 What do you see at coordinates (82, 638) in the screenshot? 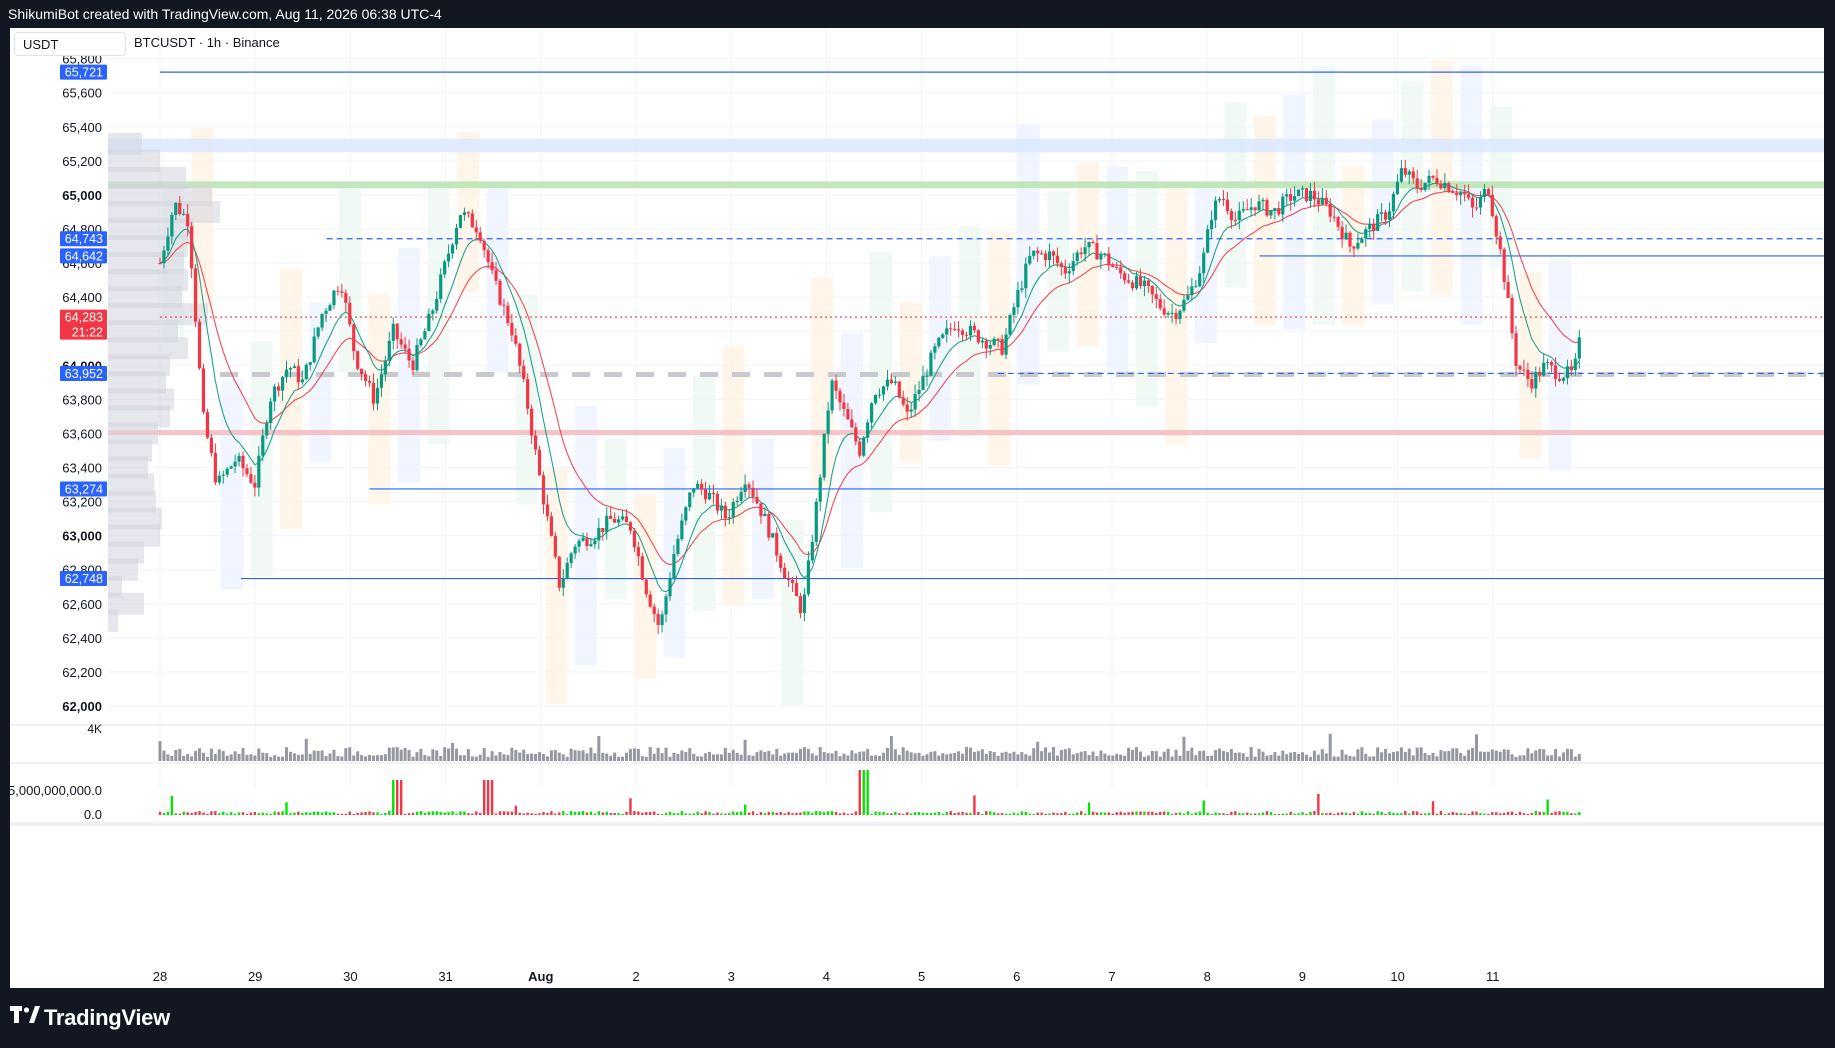
I see `price-tick-label: 62,400` at bounding box center [82, 638].